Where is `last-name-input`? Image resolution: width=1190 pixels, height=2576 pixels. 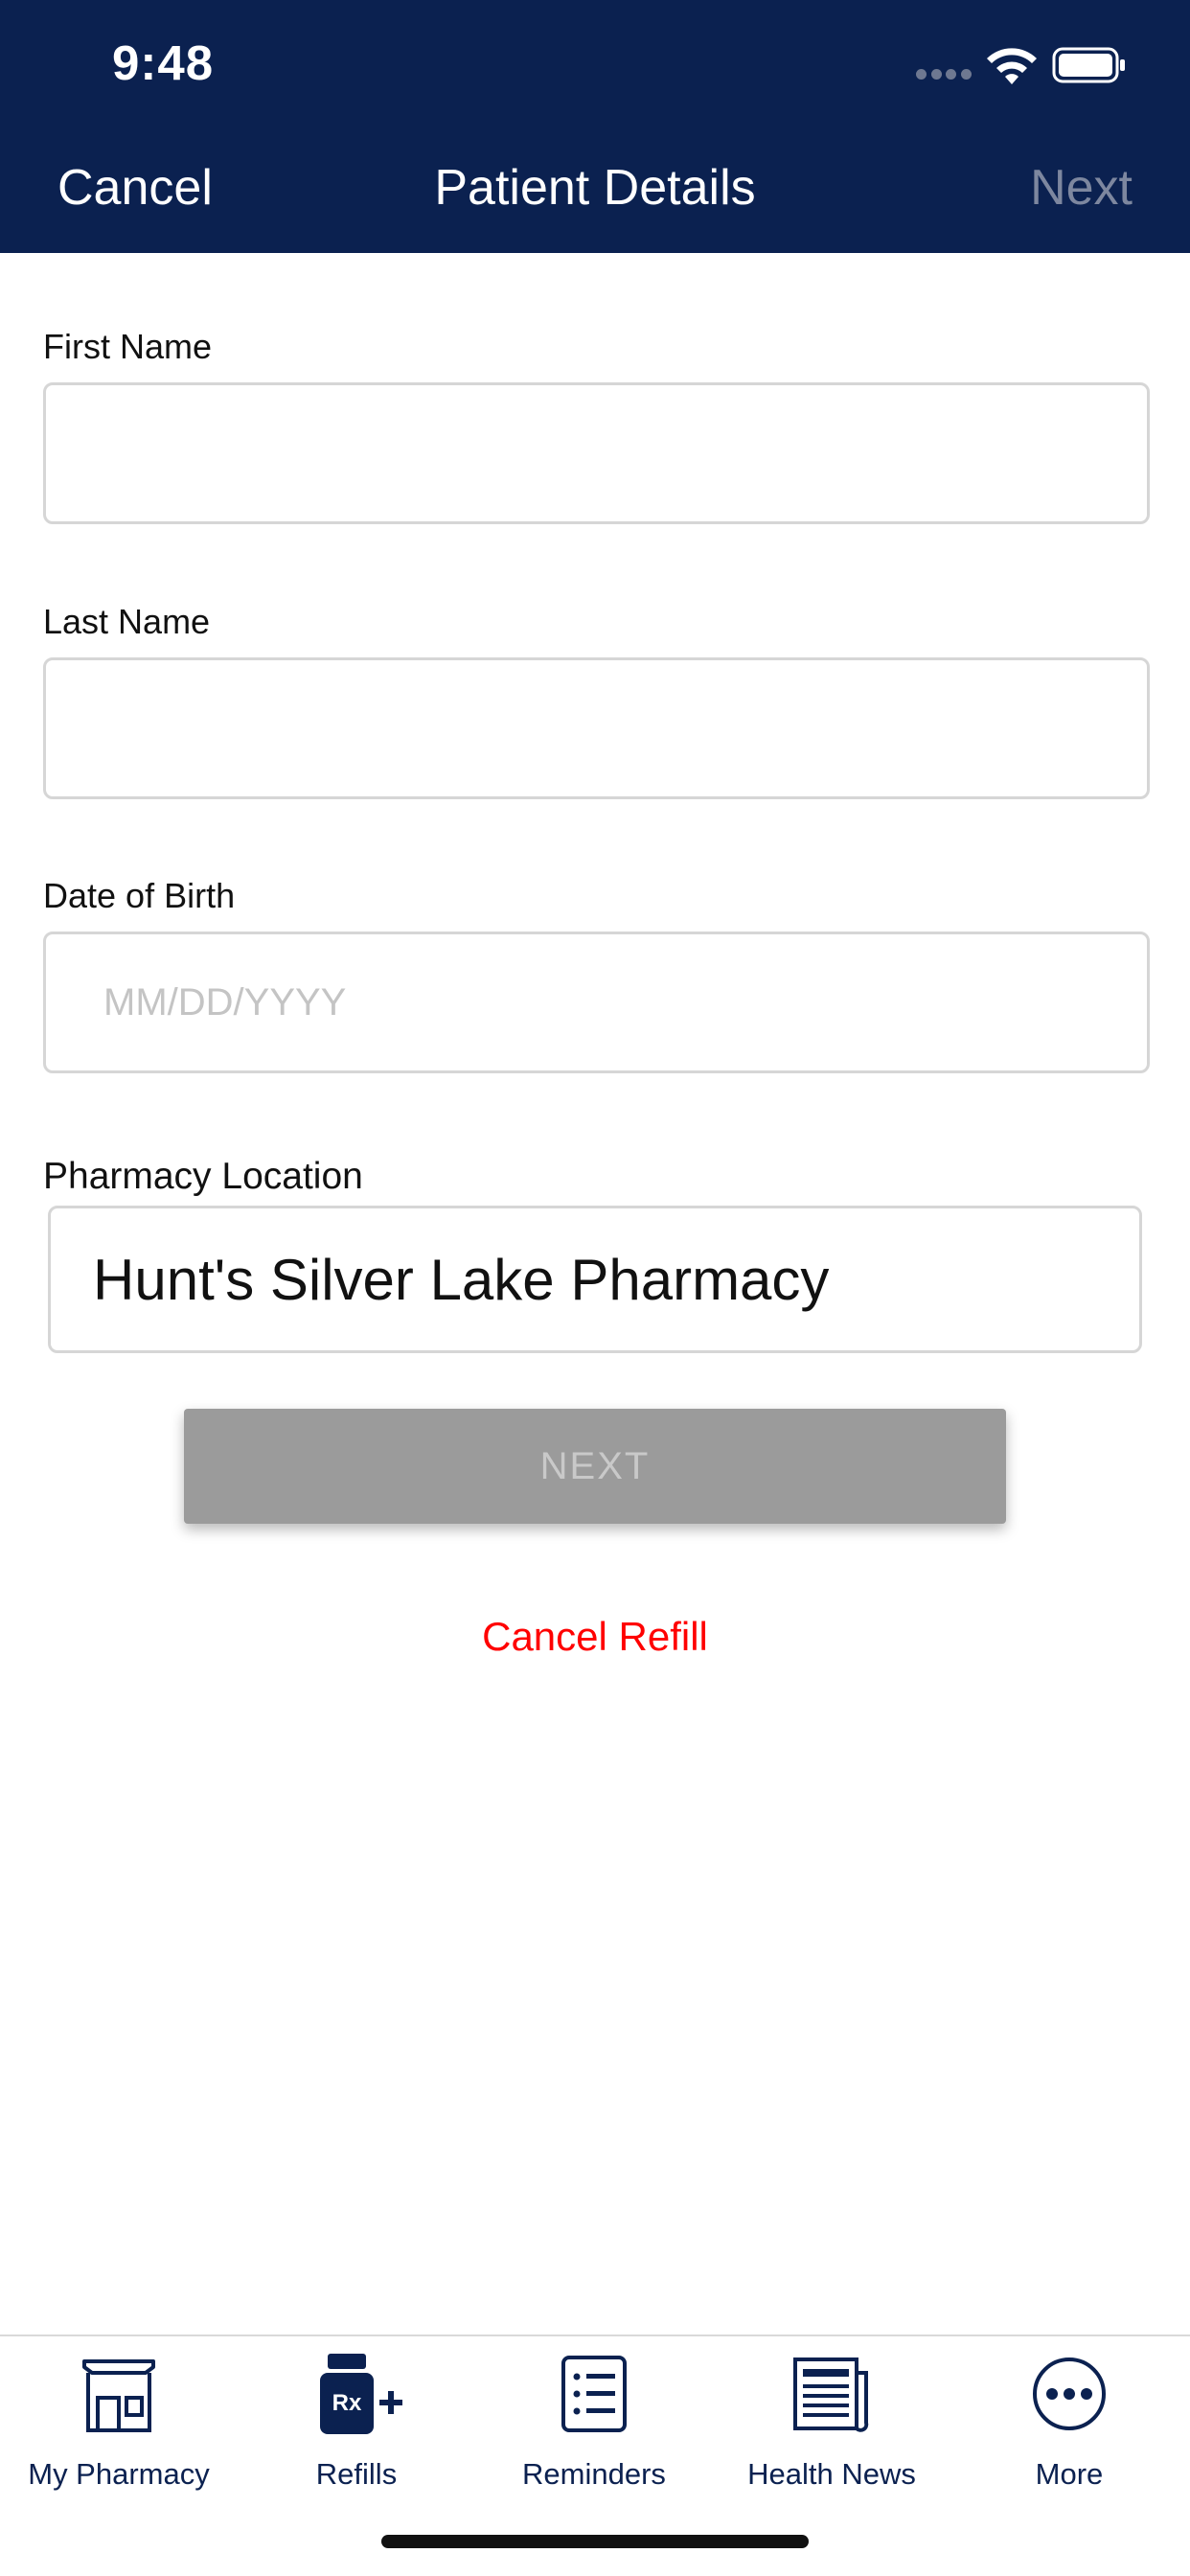
last-name-input is located at coordinates (596, 728).